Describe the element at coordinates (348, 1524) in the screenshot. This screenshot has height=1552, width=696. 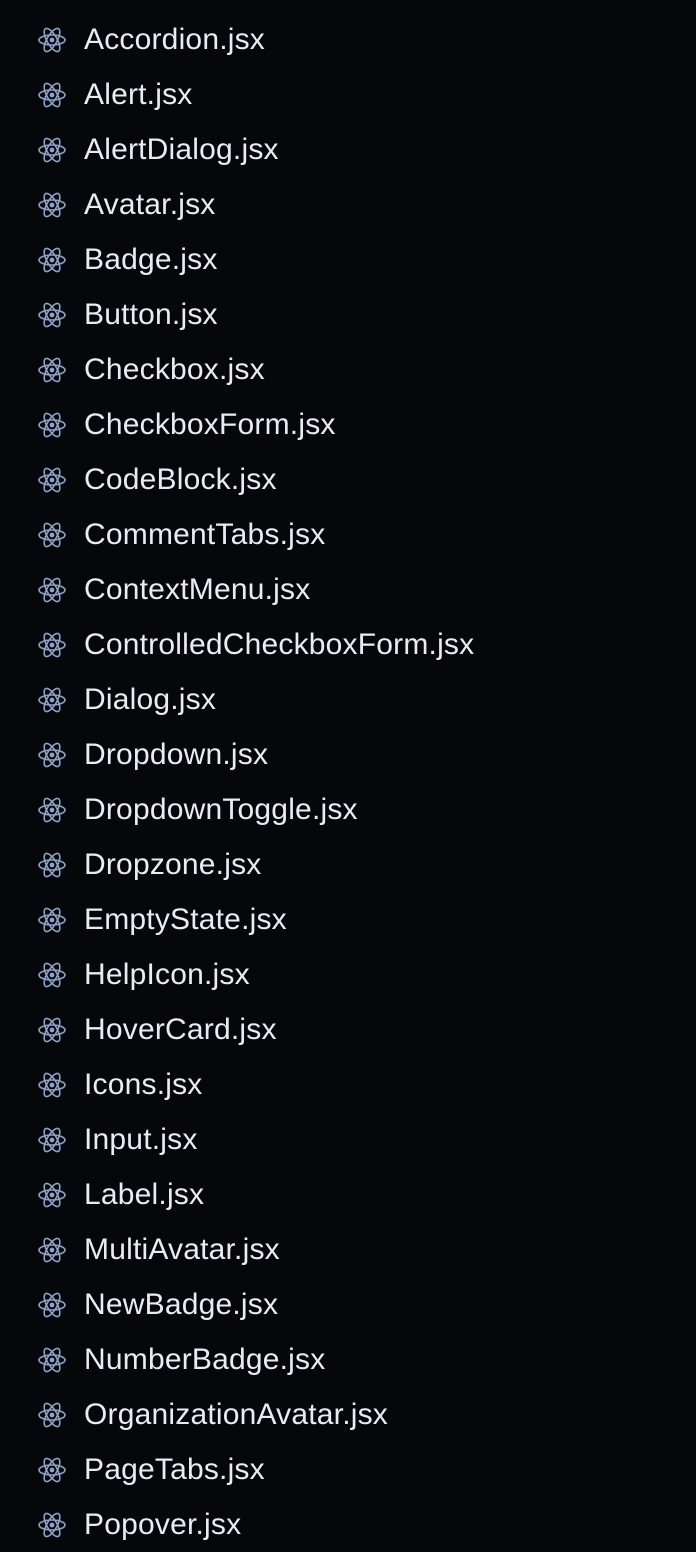
I see `file-item: Popover.jsx` at that location.